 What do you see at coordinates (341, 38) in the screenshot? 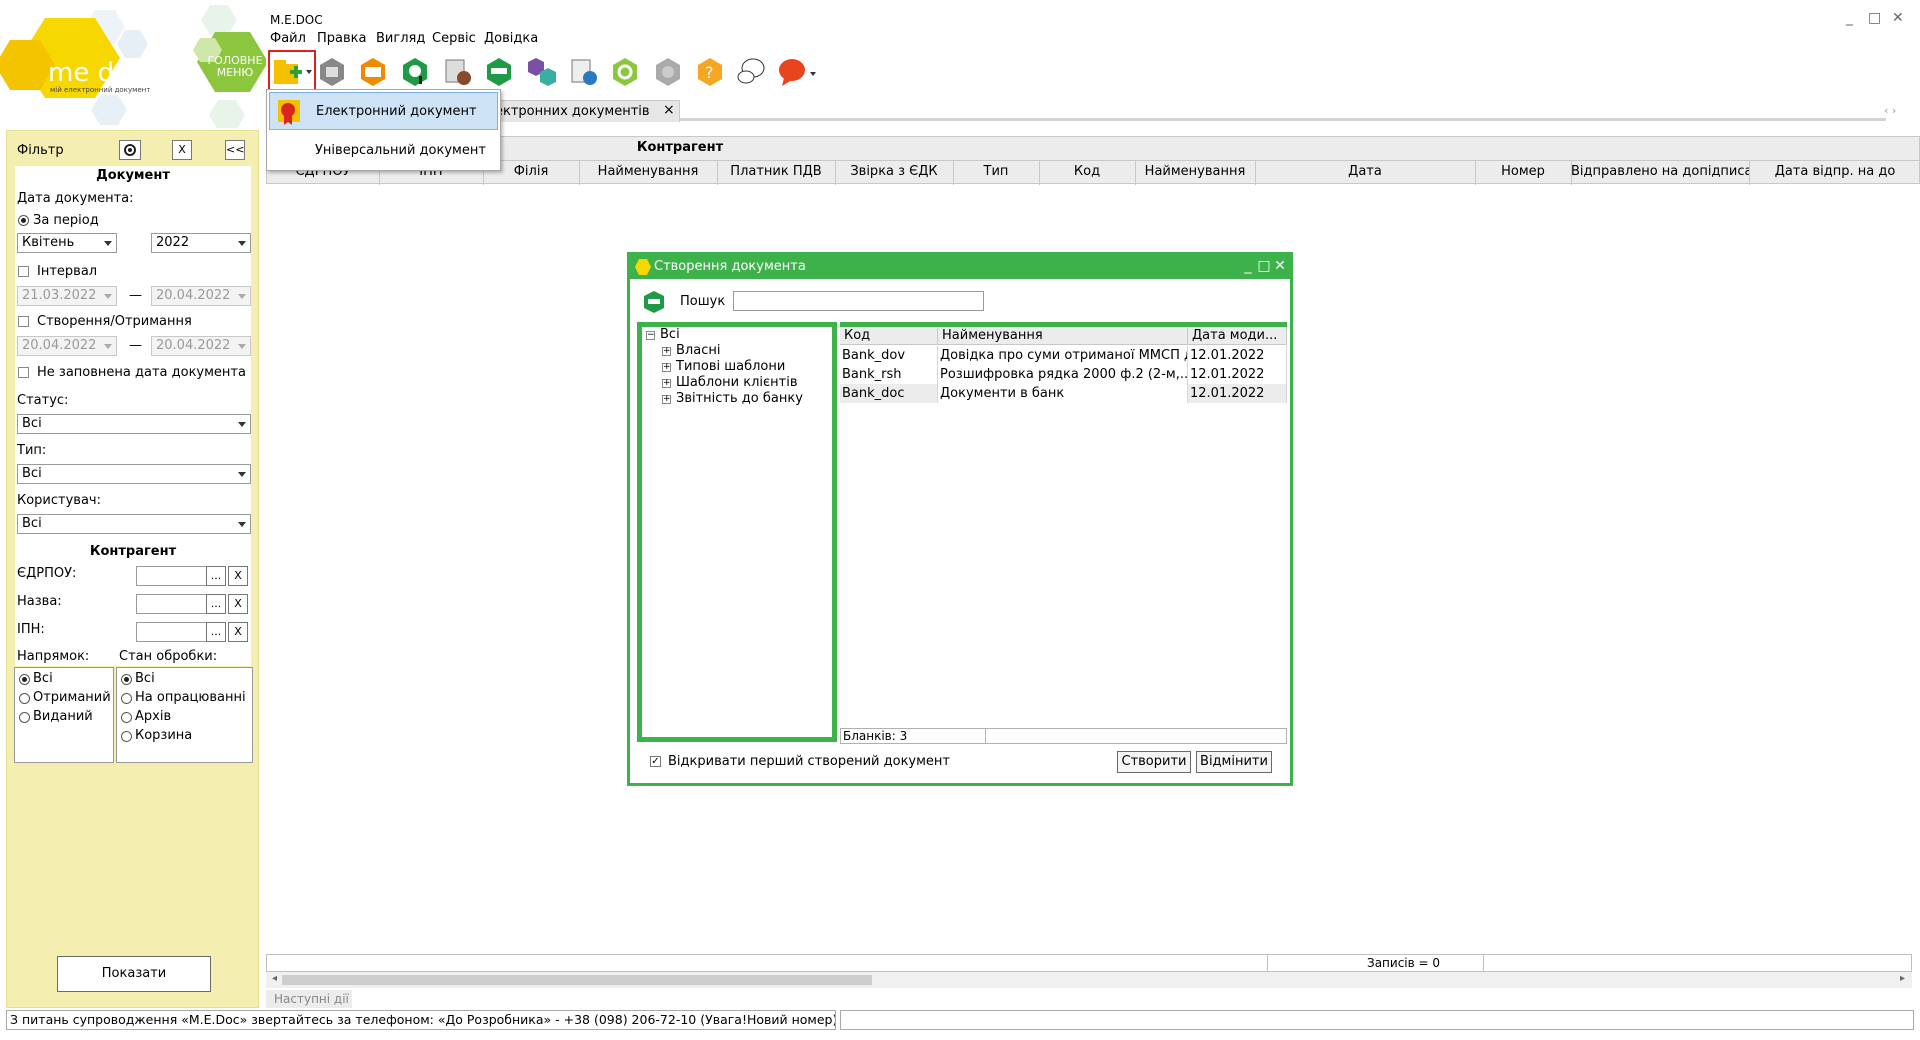
I see `menu-edit: Правка` at bounding box center [341, 38].